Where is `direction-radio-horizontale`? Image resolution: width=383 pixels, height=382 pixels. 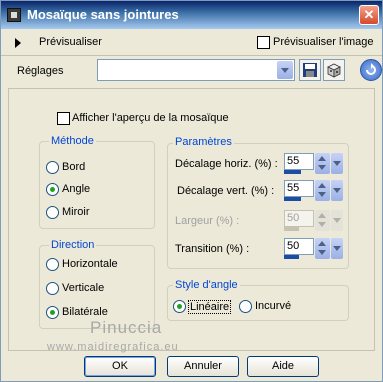 direction-radio-horizontale is located at coordinates (52, 264).